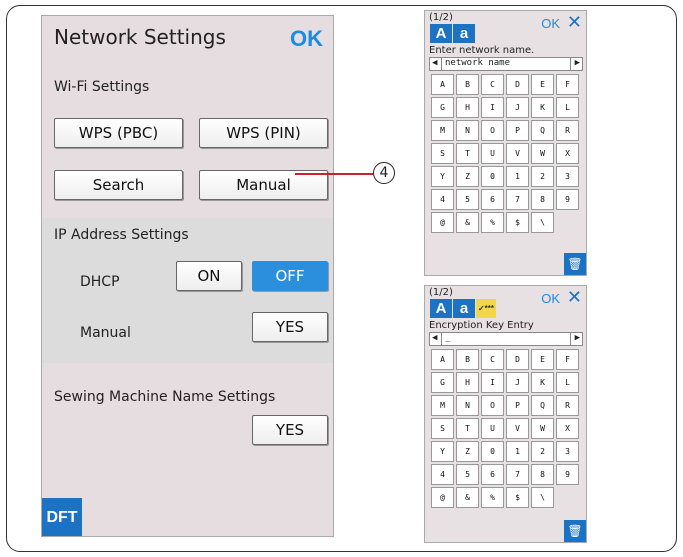 The width and height of the screenshot is (683, 557). I want to click on wps-pbc-button: WPS (PBC), so click(118, 133).